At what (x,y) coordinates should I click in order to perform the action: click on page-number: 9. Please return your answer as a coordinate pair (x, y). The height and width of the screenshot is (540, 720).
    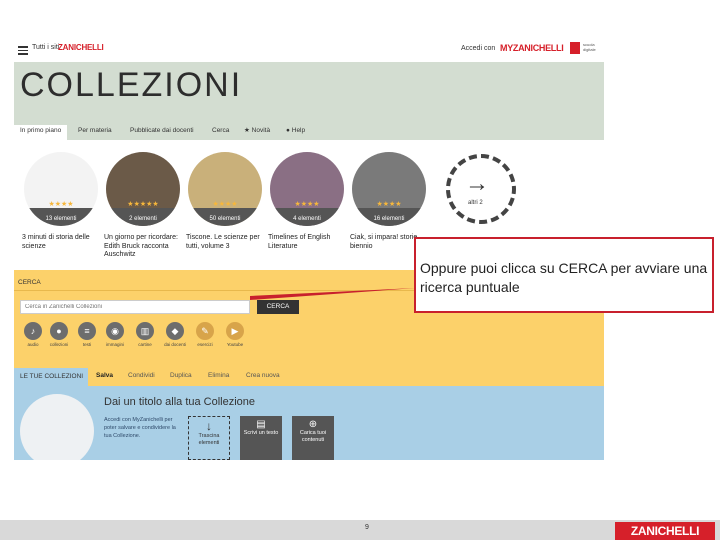
    Looking at the image, I should click on (367, 527).